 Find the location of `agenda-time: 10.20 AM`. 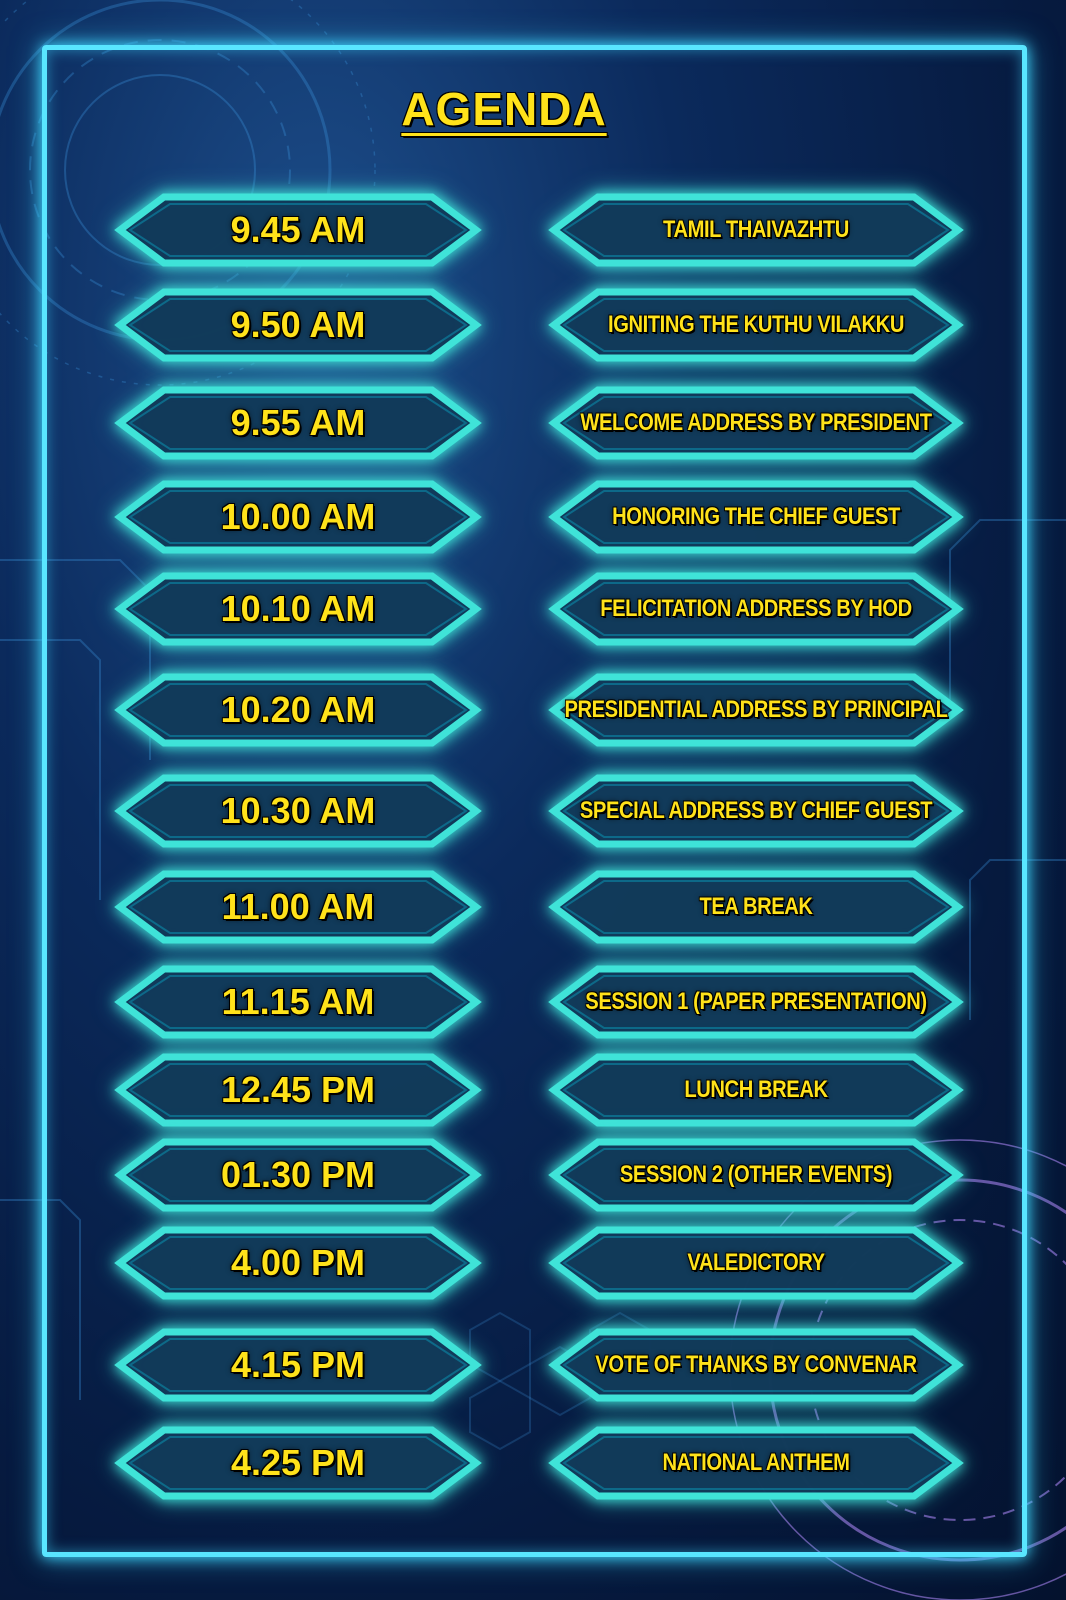

agenda-time: 10.20 AM is located at coordinates (298, 709).